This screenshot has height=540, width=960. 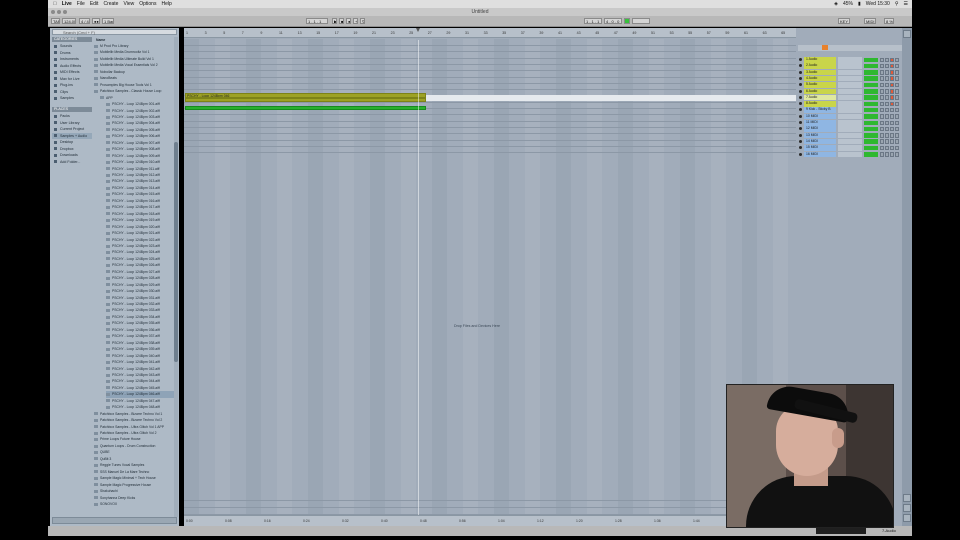 What do you see at coordinates (611, 98) in the screenshot?
I see `selected-track-lane` at bounding box center [611, 98].